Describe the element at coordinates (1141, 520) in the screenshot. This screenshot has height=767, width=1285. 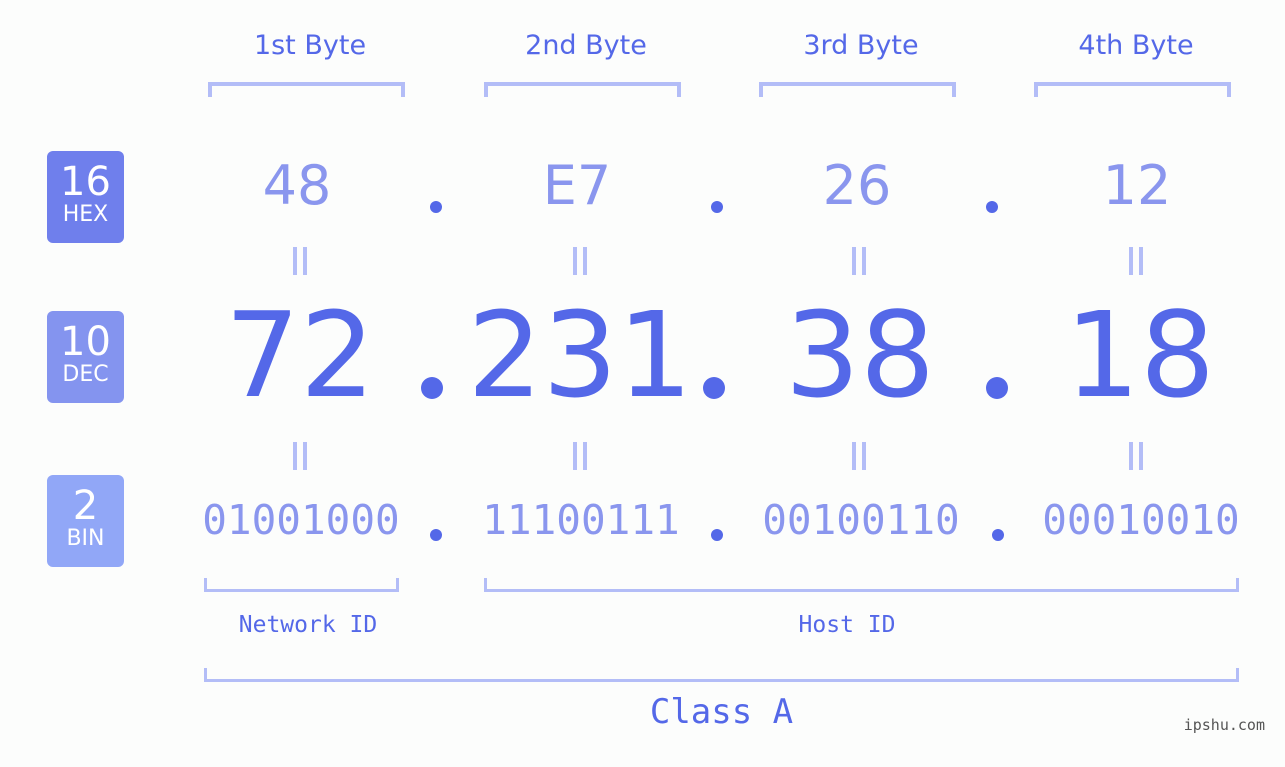
I see `bin-byte-4: 00010010` at that location.